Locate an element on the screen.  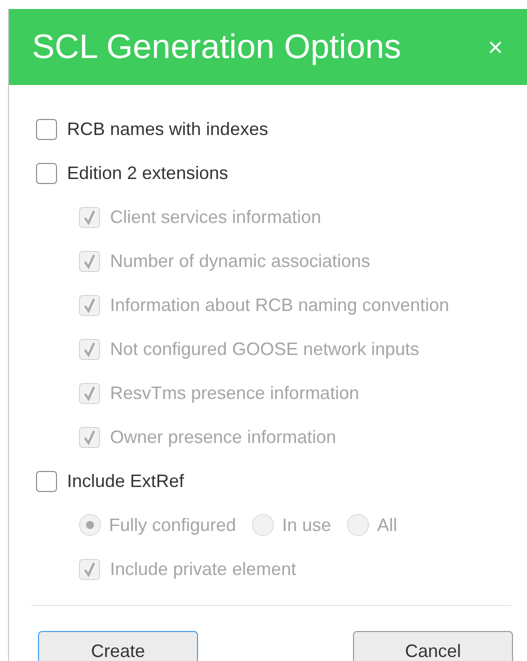
dialog-button: Cancel is located at coordinates (433, 646).